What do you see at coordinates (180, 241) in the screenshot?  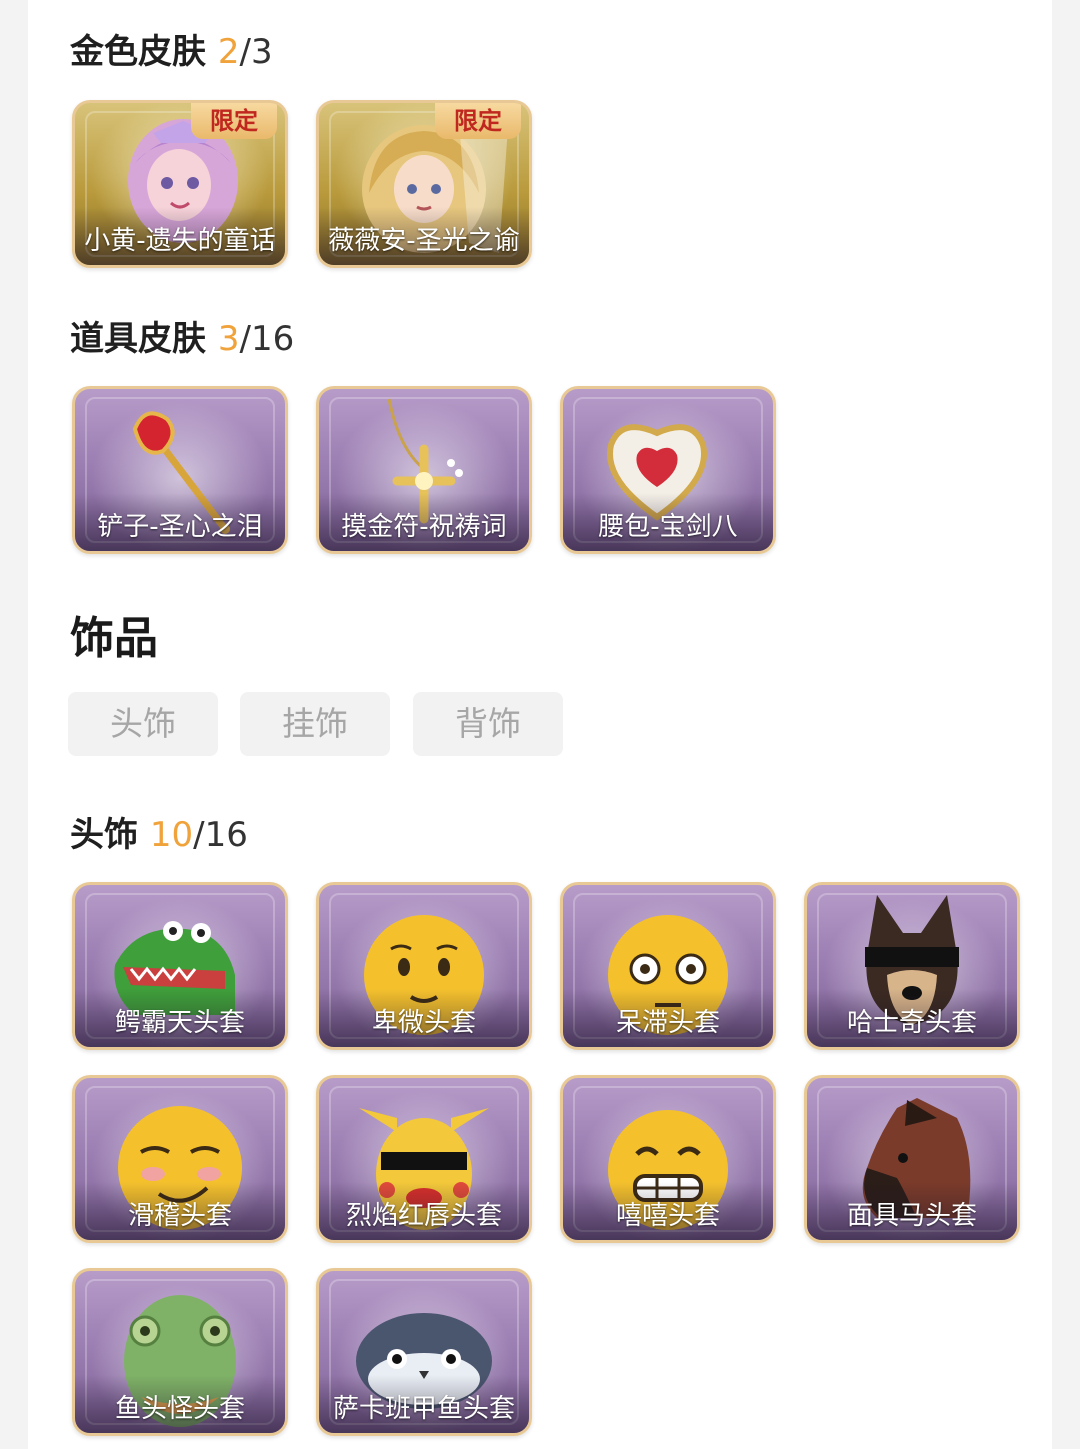 I see `skin-card-label: 小黄-遗失的童话` at bounding box center [180, 241].